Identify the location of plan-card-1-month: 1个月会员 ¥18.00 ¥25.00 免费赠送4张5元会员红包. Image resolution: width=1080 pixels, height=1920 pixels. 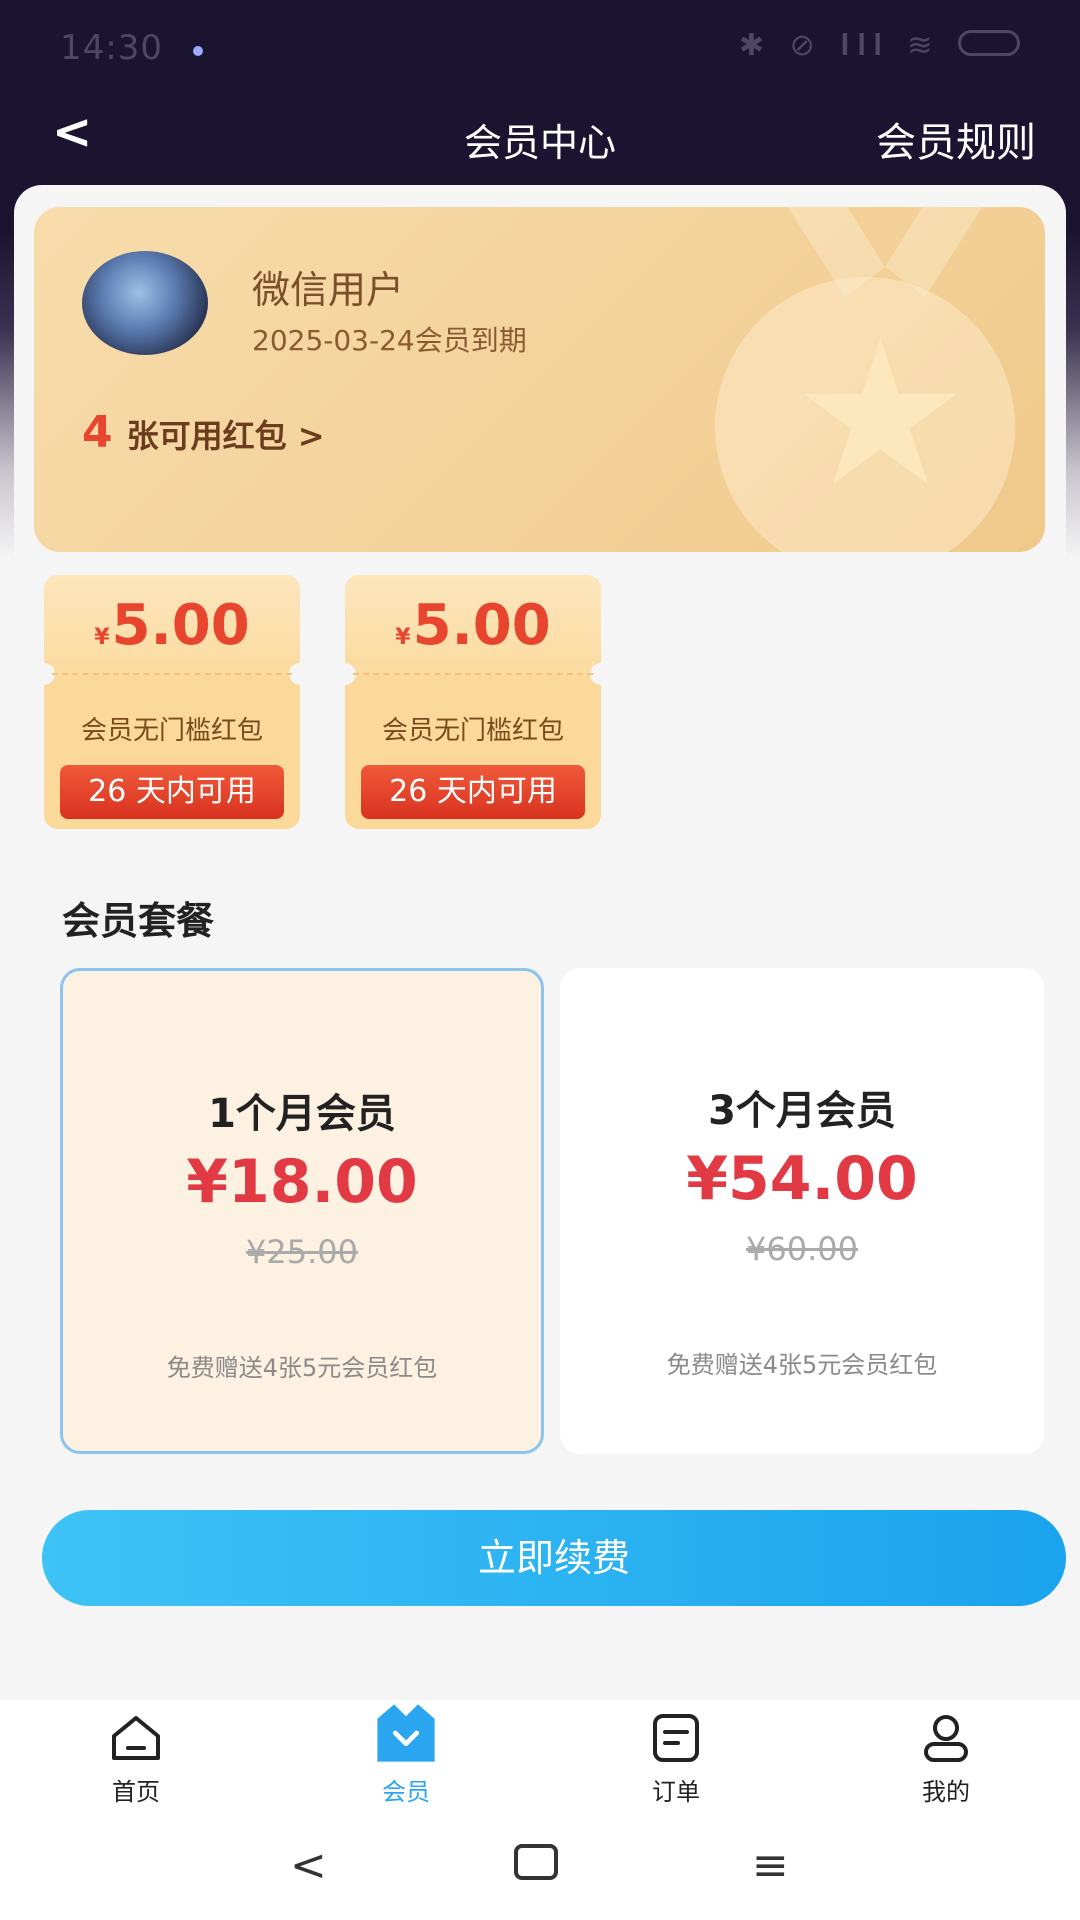
(302, 1211).